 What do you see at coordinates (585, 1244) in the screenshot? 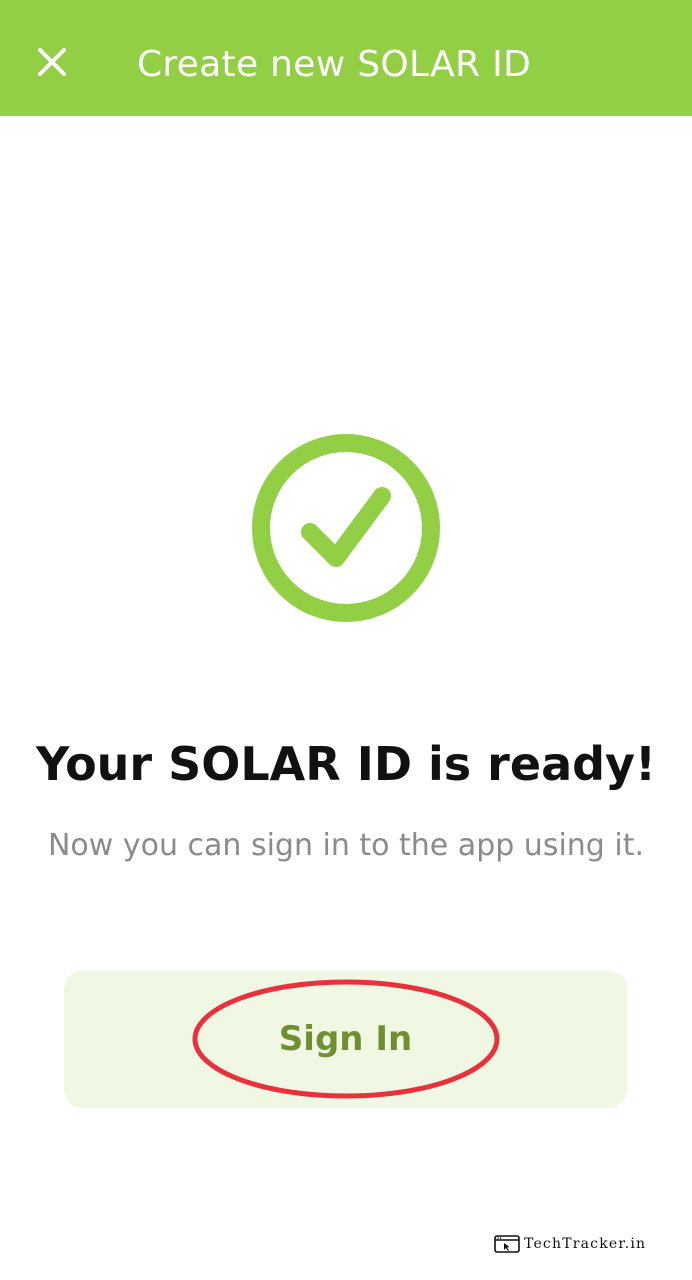
I see `watermark-text: TechTracker.in` at bounding box center [585, 1244].